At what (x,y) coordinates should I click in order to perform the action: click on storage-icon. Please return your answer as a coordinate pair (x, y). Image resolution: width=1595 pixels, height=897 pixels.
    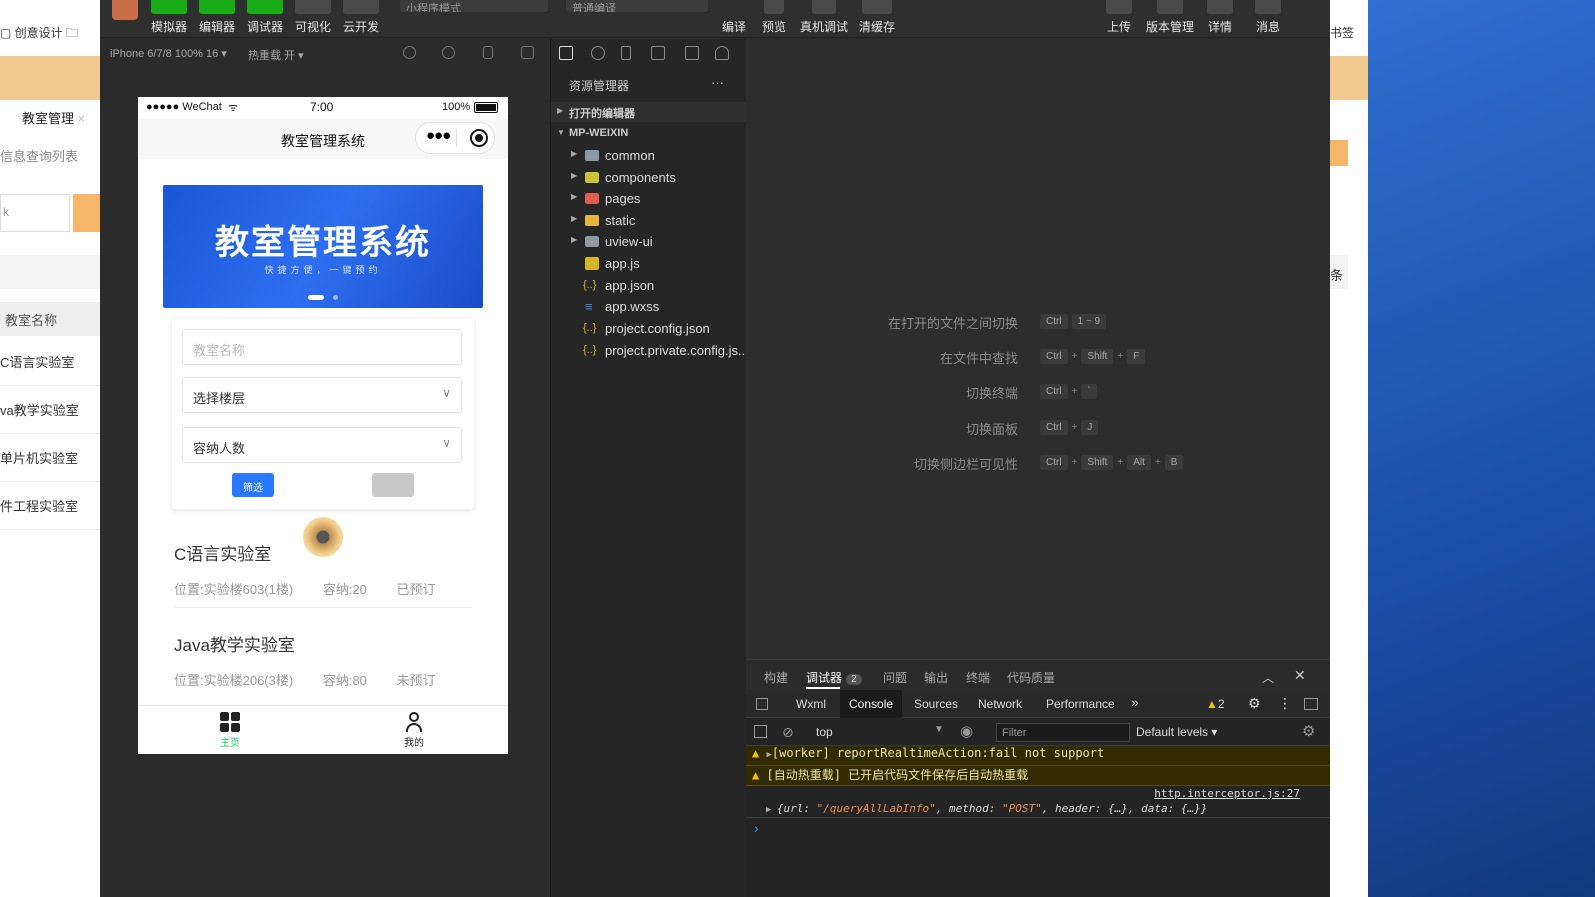
    Looking at the image, I should click on (692, 53).